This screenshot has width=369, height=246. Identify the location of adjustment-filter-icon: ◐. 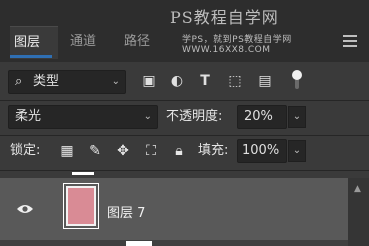
(177, 81).